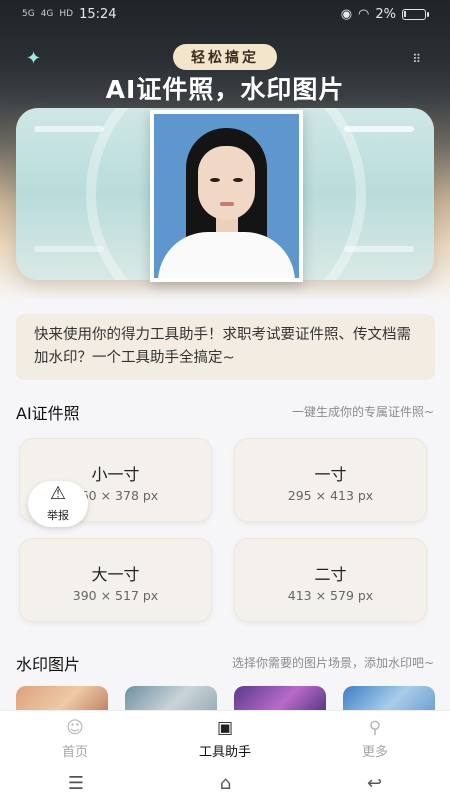 The height and width of the screenshot is (800, 450). What do you see at coordinates (225, 14) in the screenshot?
I see `status-bar: 5G 4G HD 15:24 ◉ ◠ 2%` at bounding box center [225, 14].